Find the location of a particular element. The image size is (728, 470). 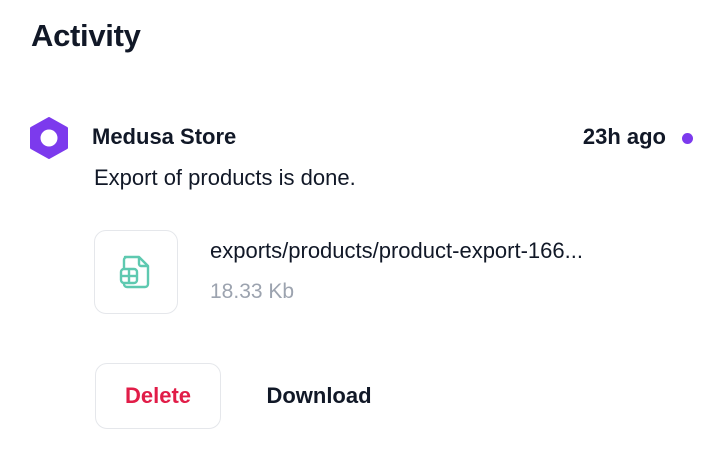

activity-title: Activity is located at coordinates (86, 35).